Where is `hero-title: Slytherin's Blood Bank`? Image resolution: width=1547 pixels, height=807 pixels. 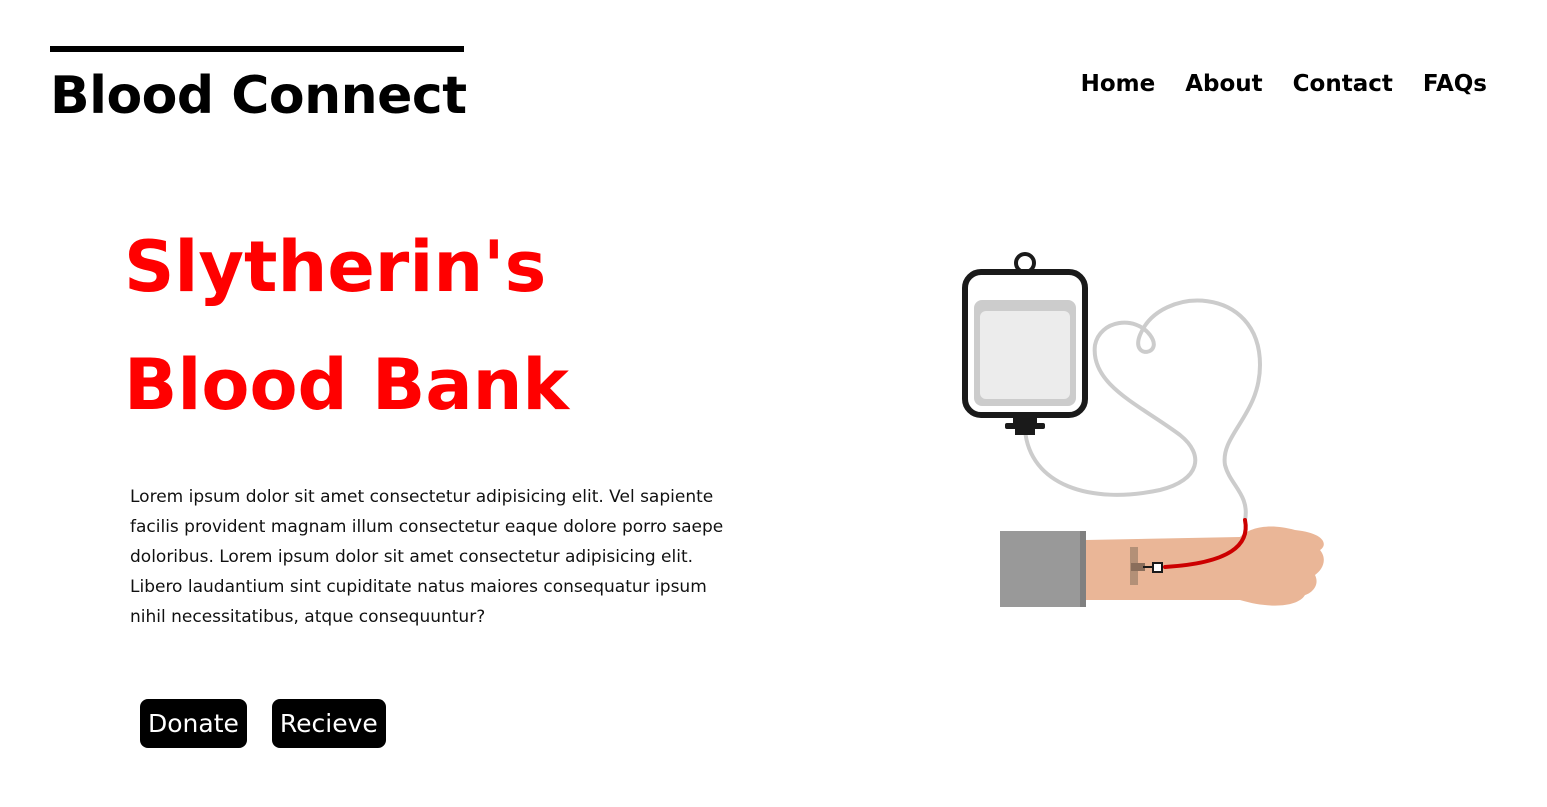 hero-title: Slytherin's Blood Bank is located at coordinates (346, 326).